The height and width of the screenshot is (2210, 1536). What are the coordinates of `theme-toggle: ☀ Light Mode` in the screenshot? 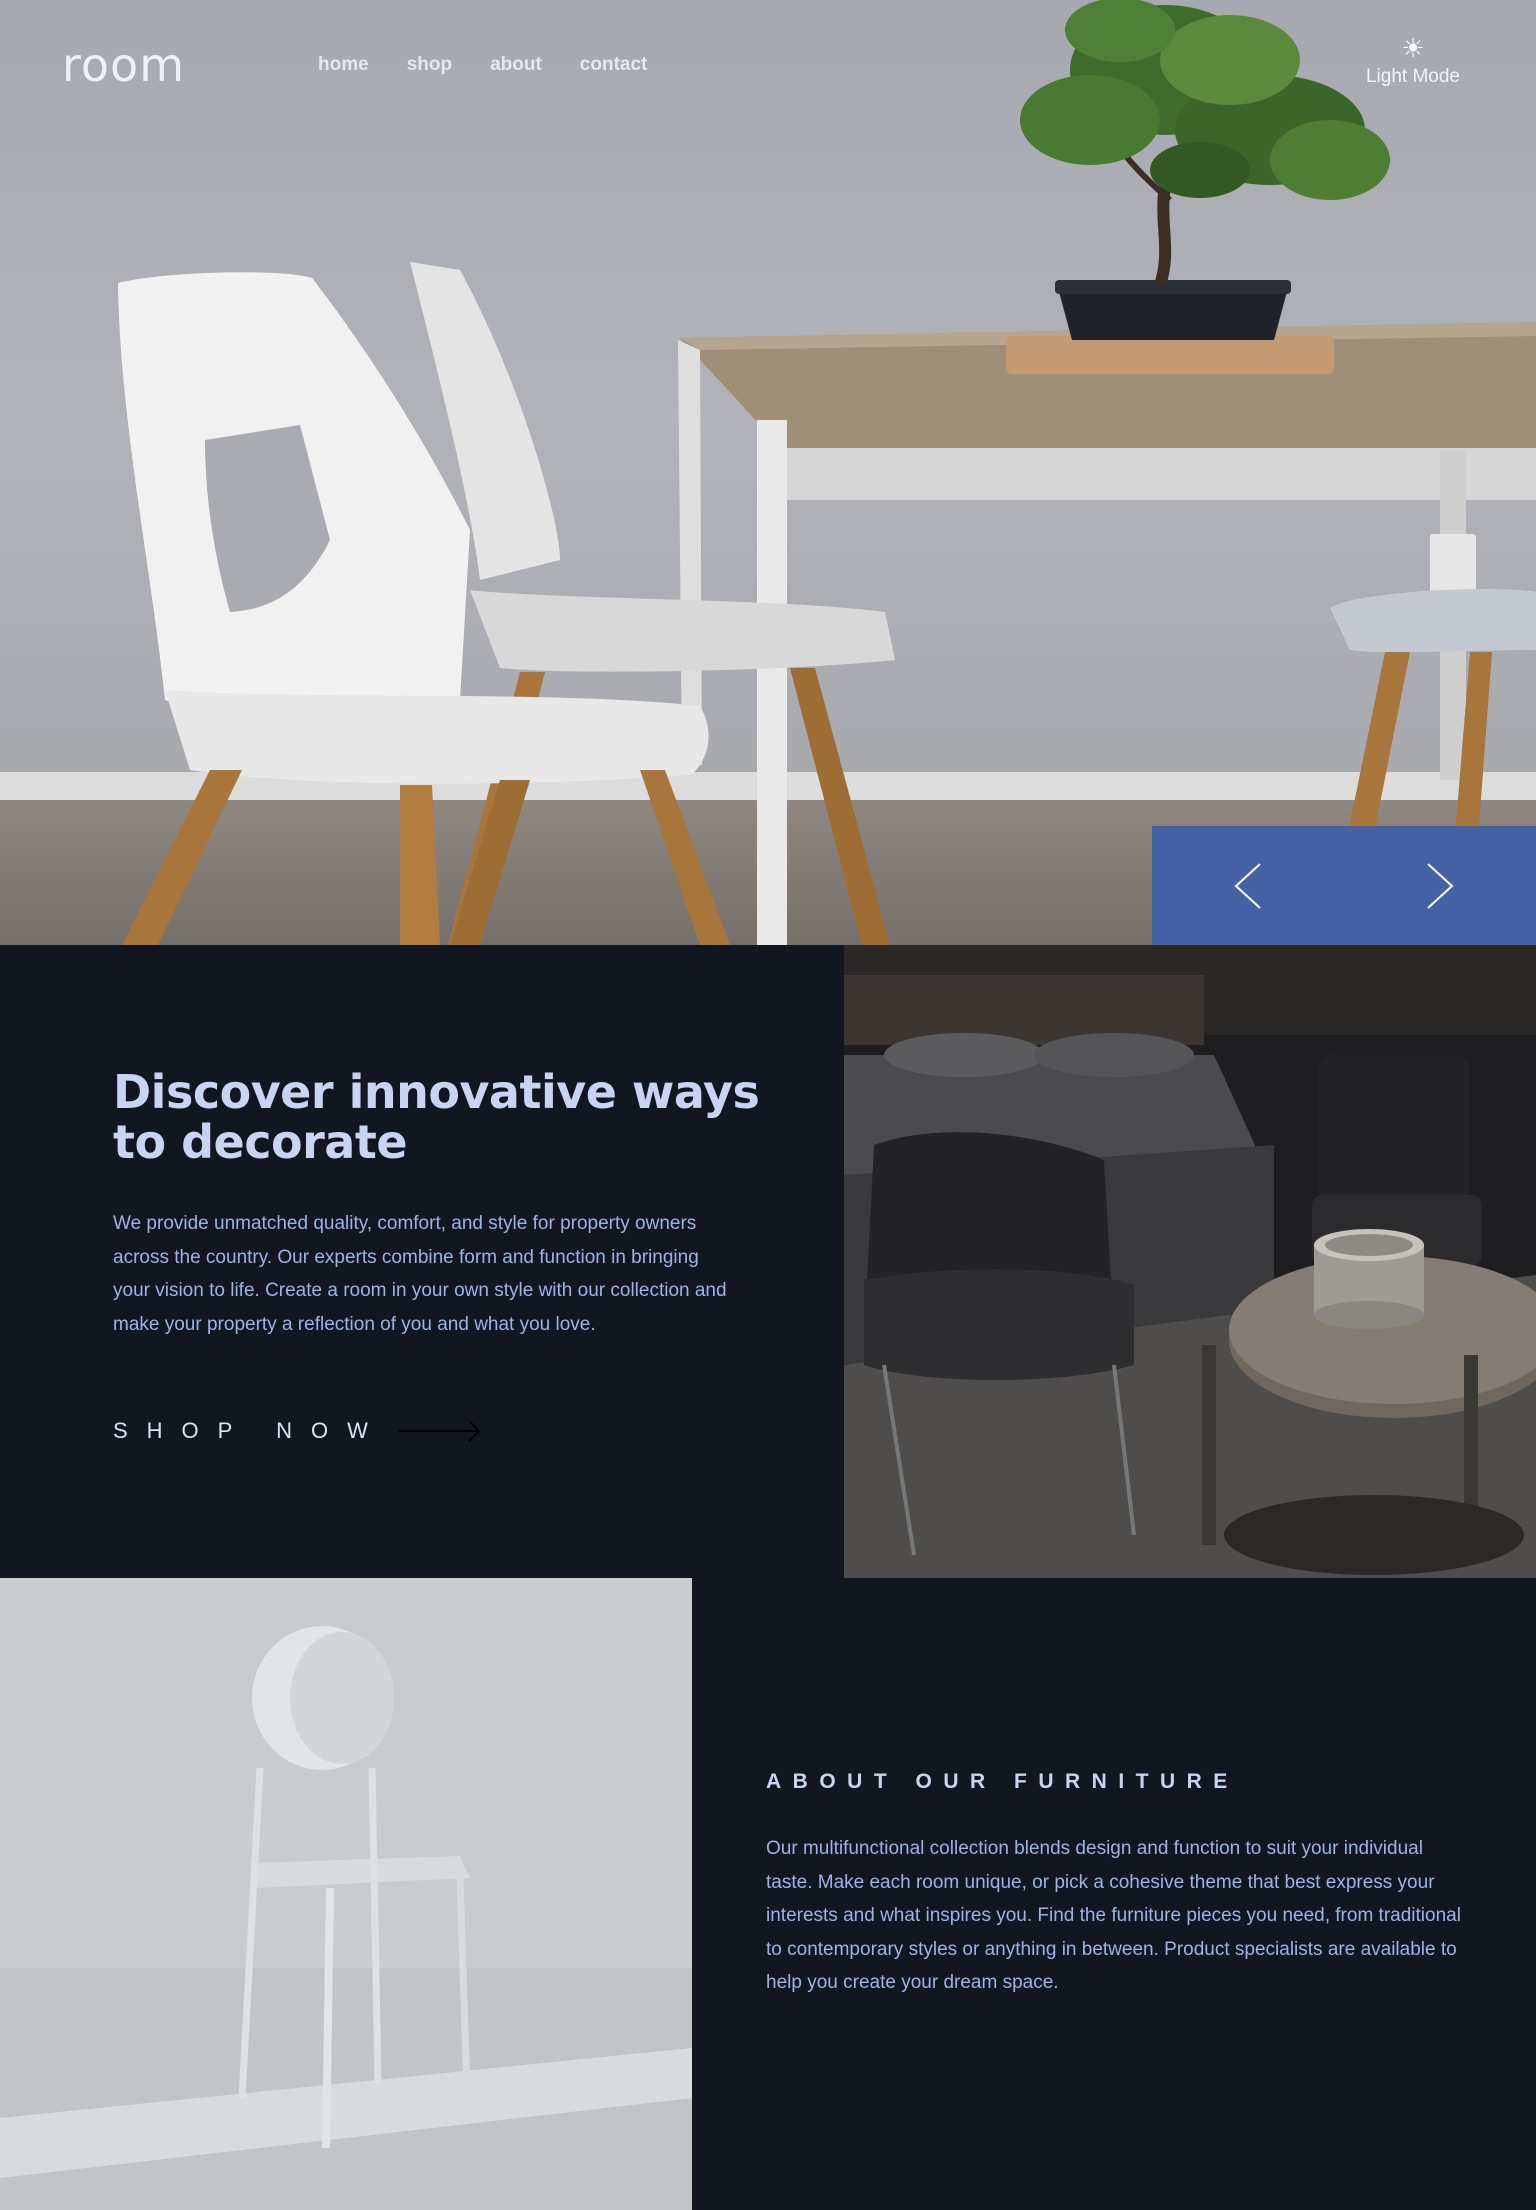 It's located at (1413, 62).